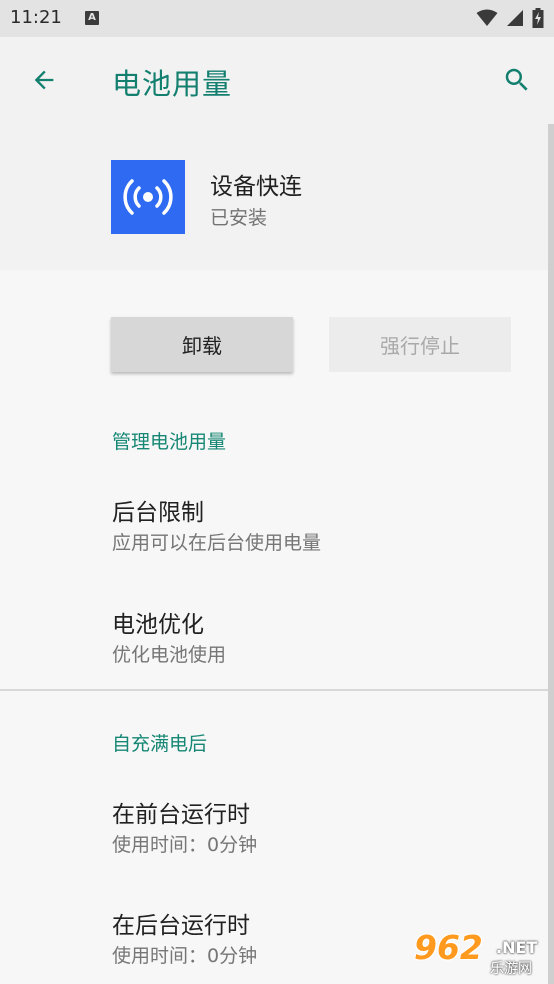 Image resolution: width=554 pixels, height=984 pixels. What do you see at coordinates (515, 18) in the screenshot?
I see `signal-icon` at bounding box center [515, 18].